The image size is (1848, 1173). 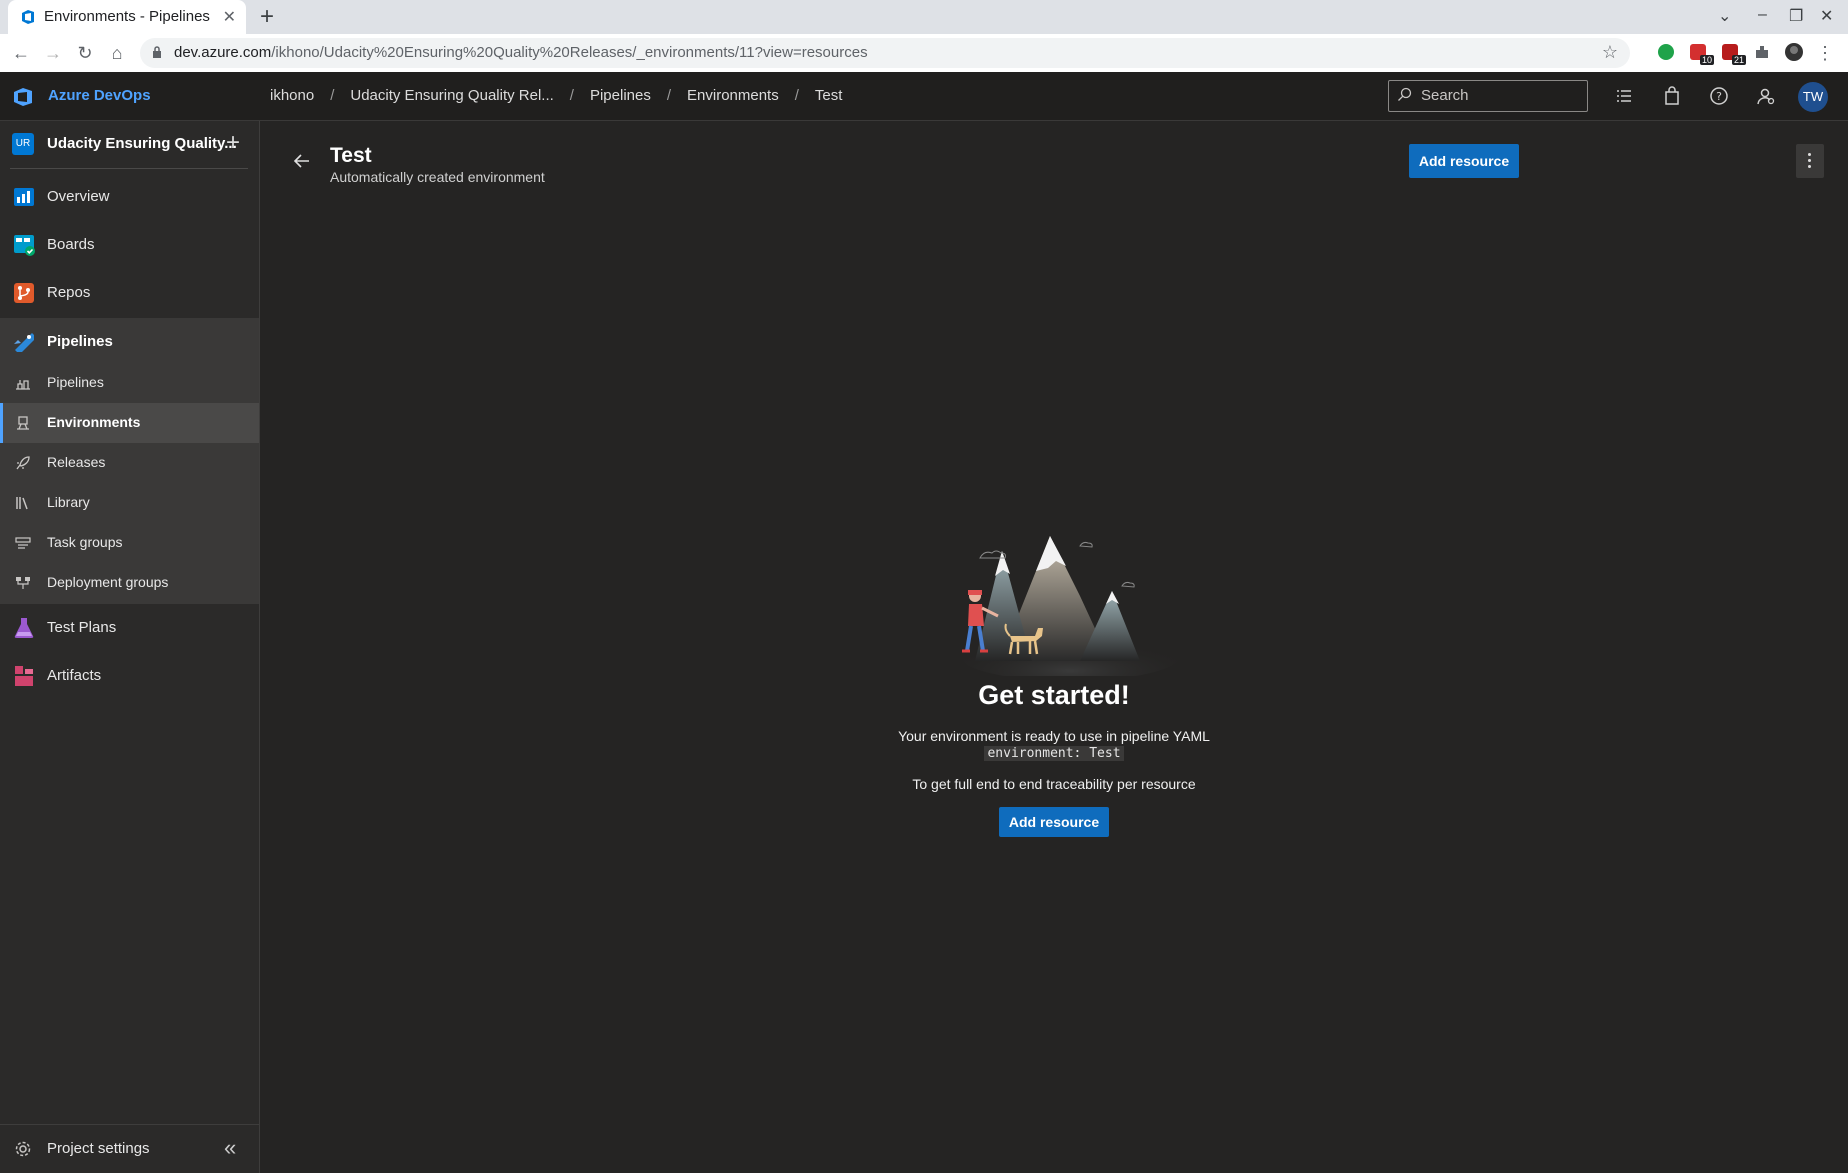 I want to click on marketplace-bag-icon, so click(x=1672, y=96).